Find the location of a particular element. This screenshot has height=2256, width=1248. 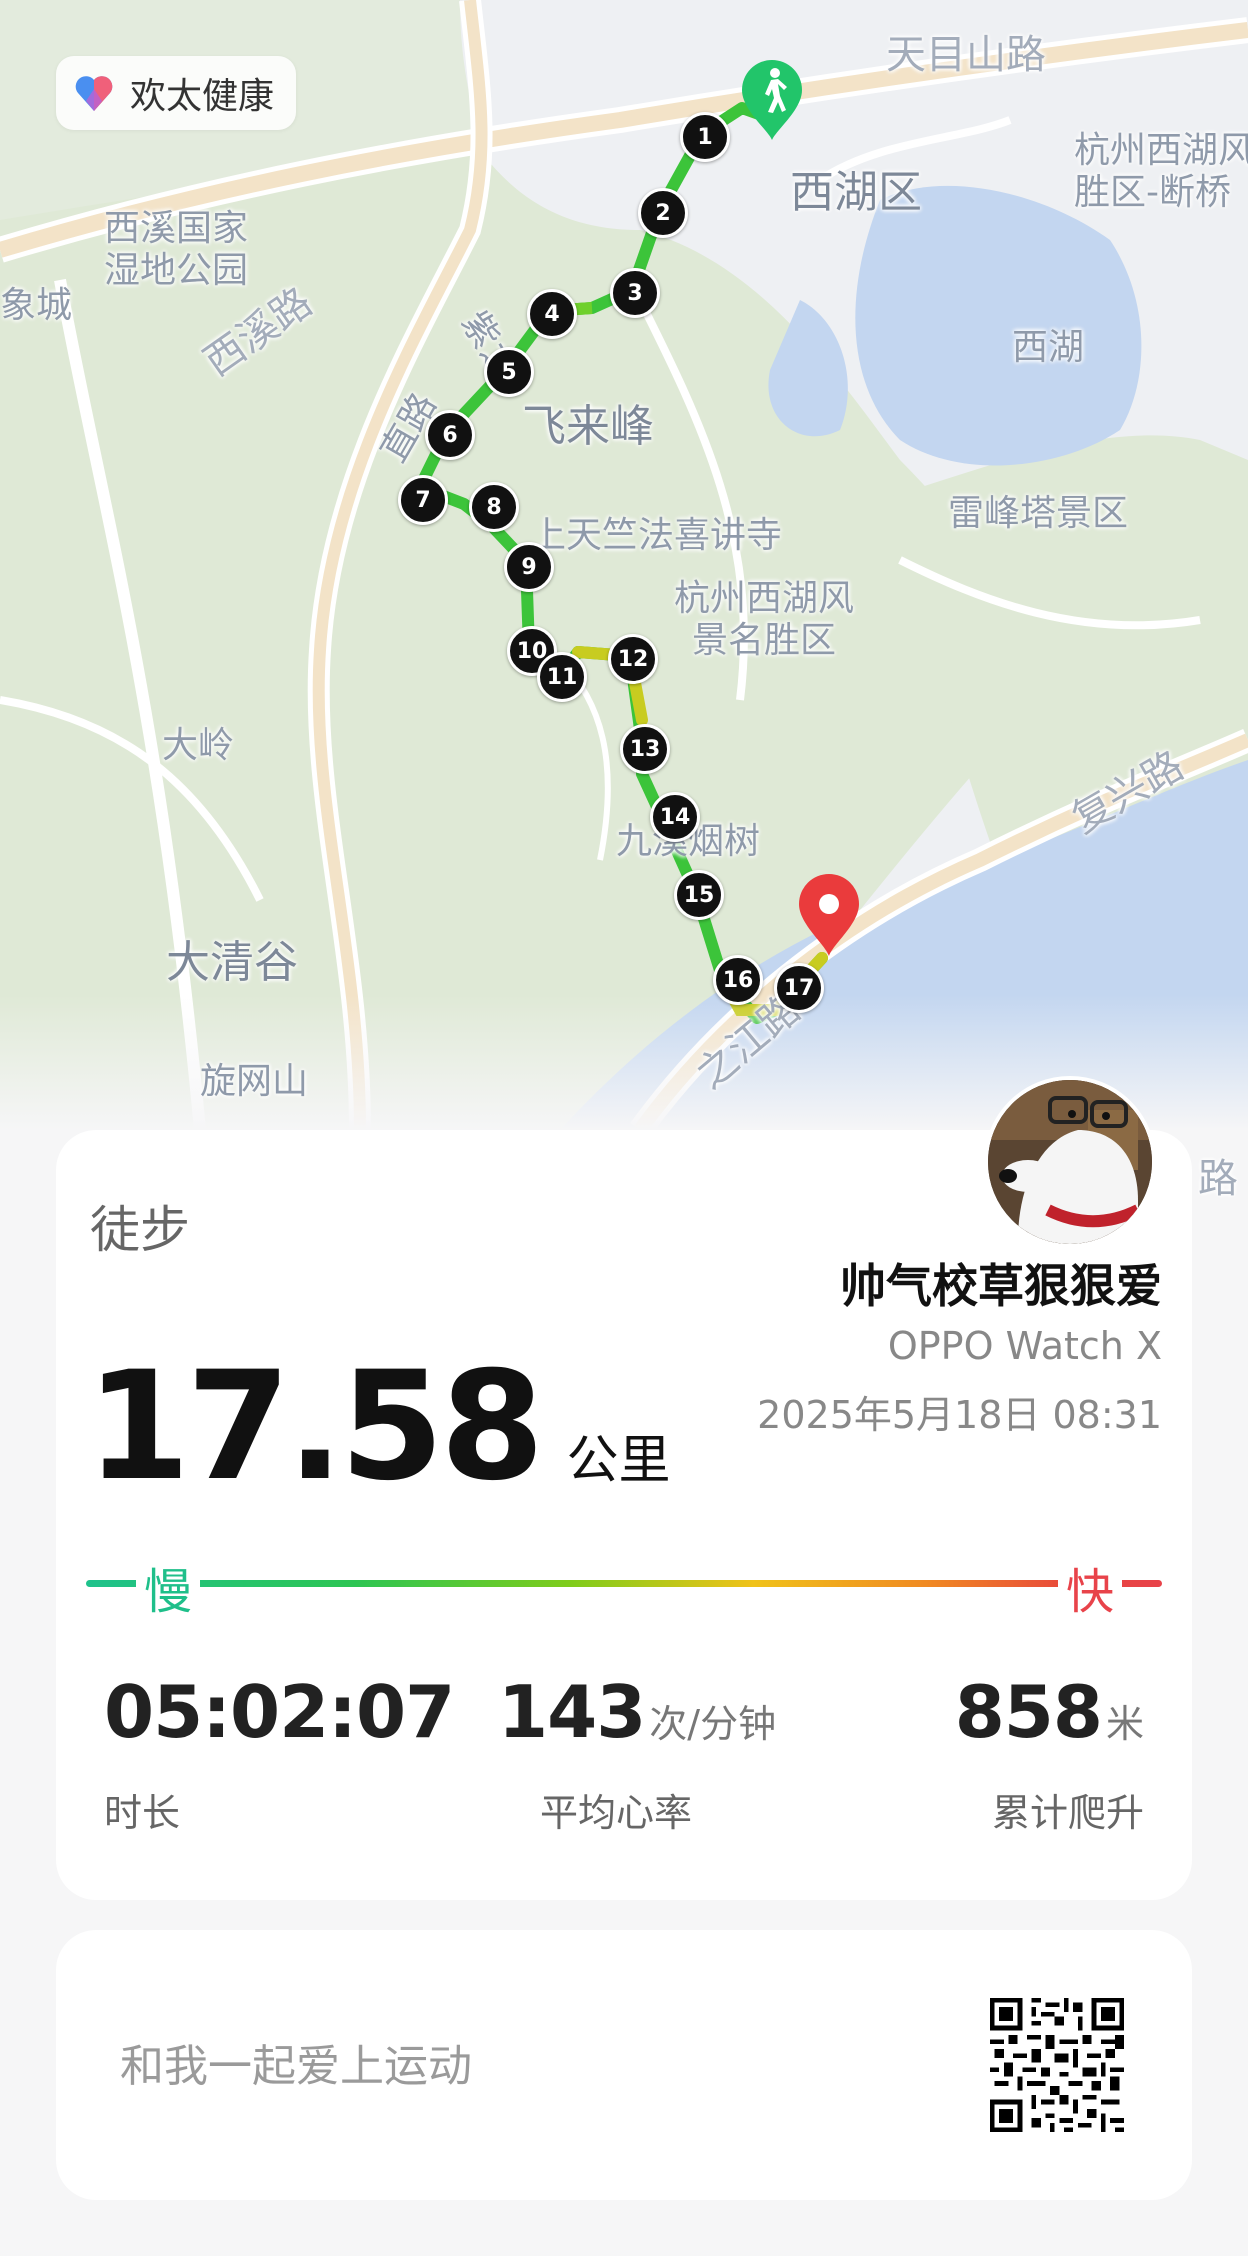

map-label-xiangcheng: 象城 is located at coordinates (36, 305).